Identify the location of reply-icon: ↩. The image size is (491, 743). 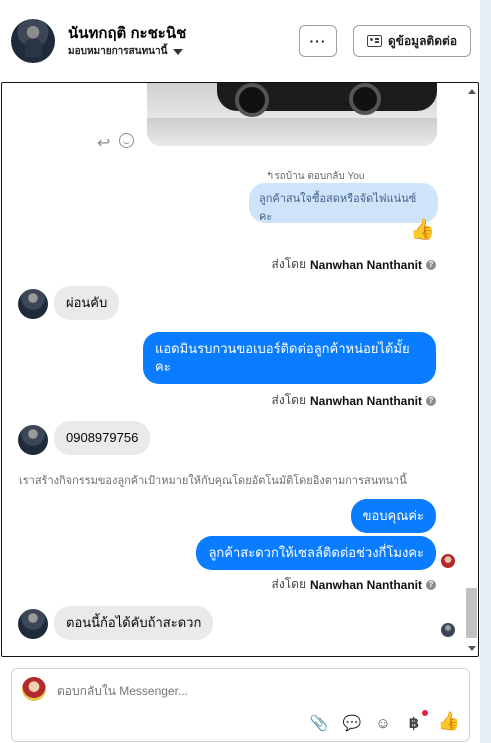
(103, 143).